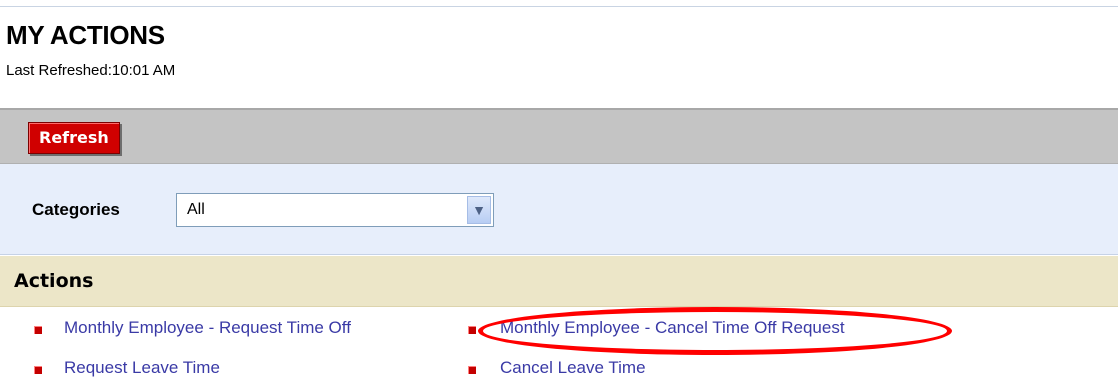 The height and width of the screenshot is (391, 1118). Describe the element at coordinates (142, 368) in the screenshot. I see `action-link-request-leave-time: Request Leave Time` at that location.